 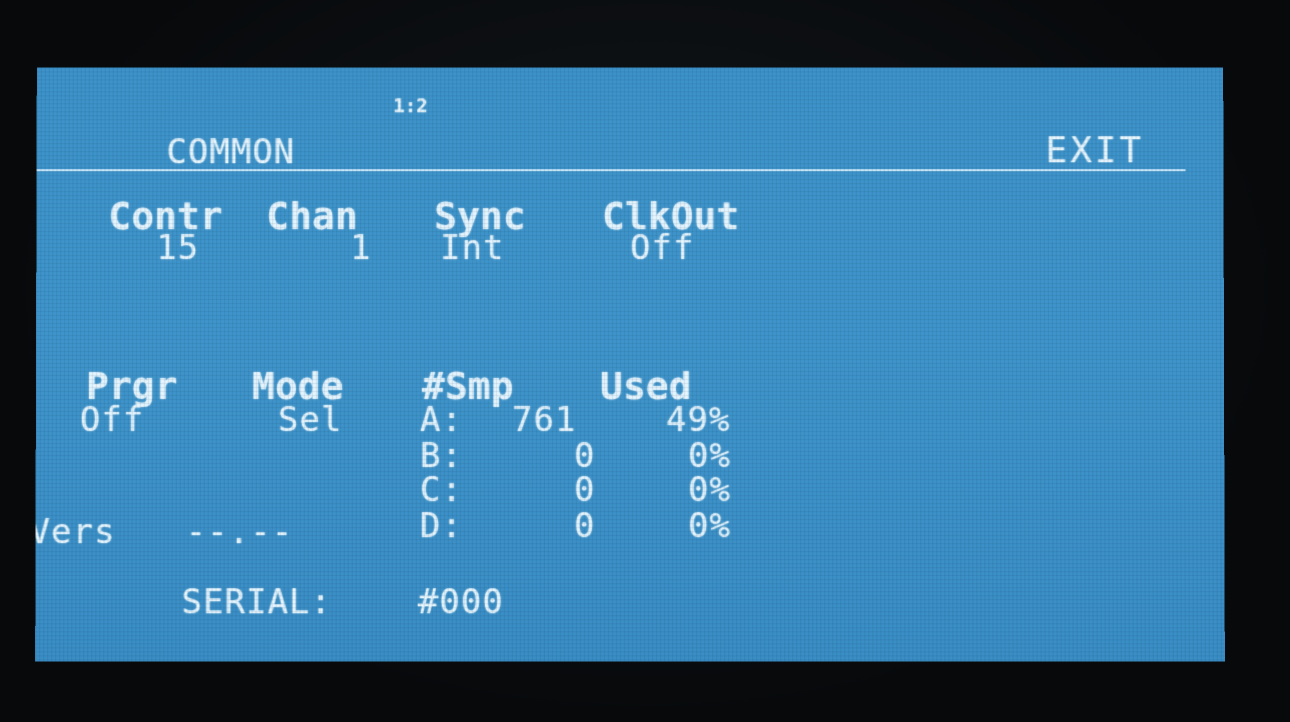 I want to click on bank-c-used: 0%, so click(x=710, y=490).